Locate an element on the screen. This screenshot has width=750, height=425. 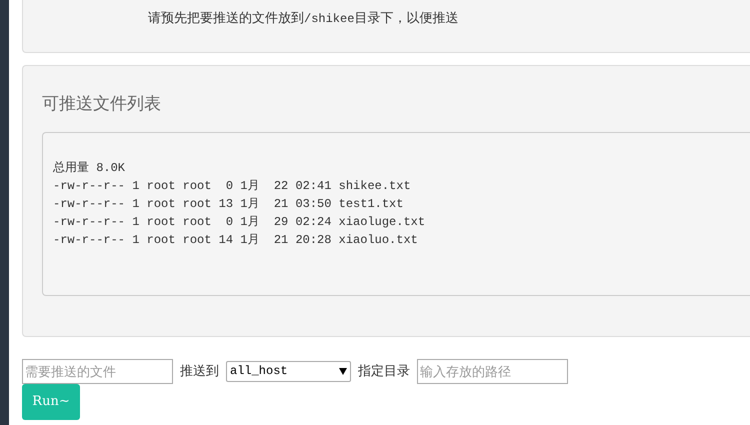
target-select: all_host is located at coordinates (288, 371).